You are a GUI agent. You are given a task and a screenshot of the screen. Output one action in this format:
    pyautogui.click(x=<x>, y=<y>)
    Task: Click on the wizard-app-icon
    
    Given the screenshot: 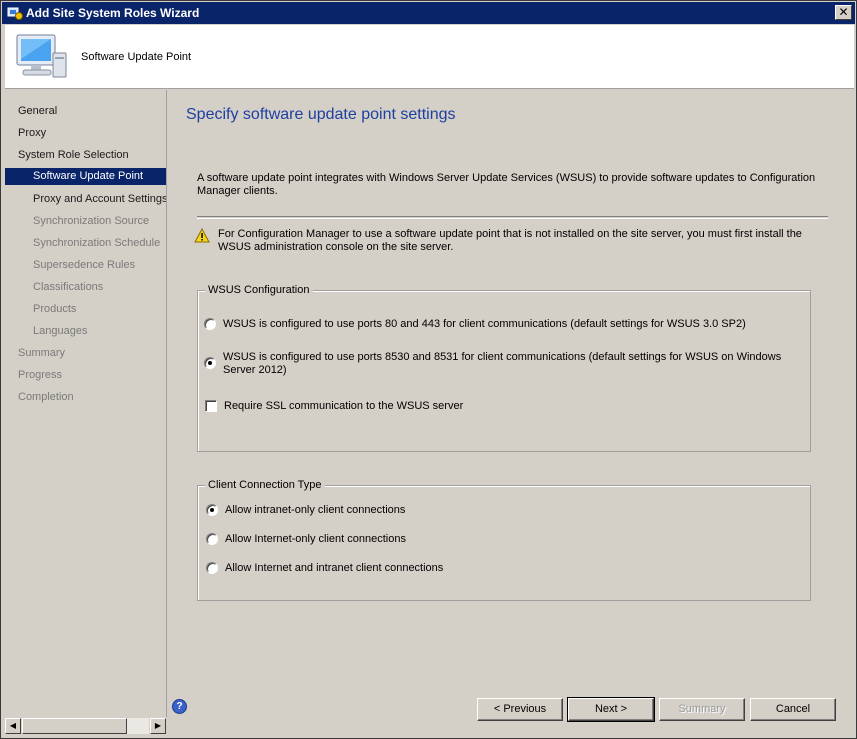 What is the action you would take?
    pyautogui.click(x=15, y=13)
    